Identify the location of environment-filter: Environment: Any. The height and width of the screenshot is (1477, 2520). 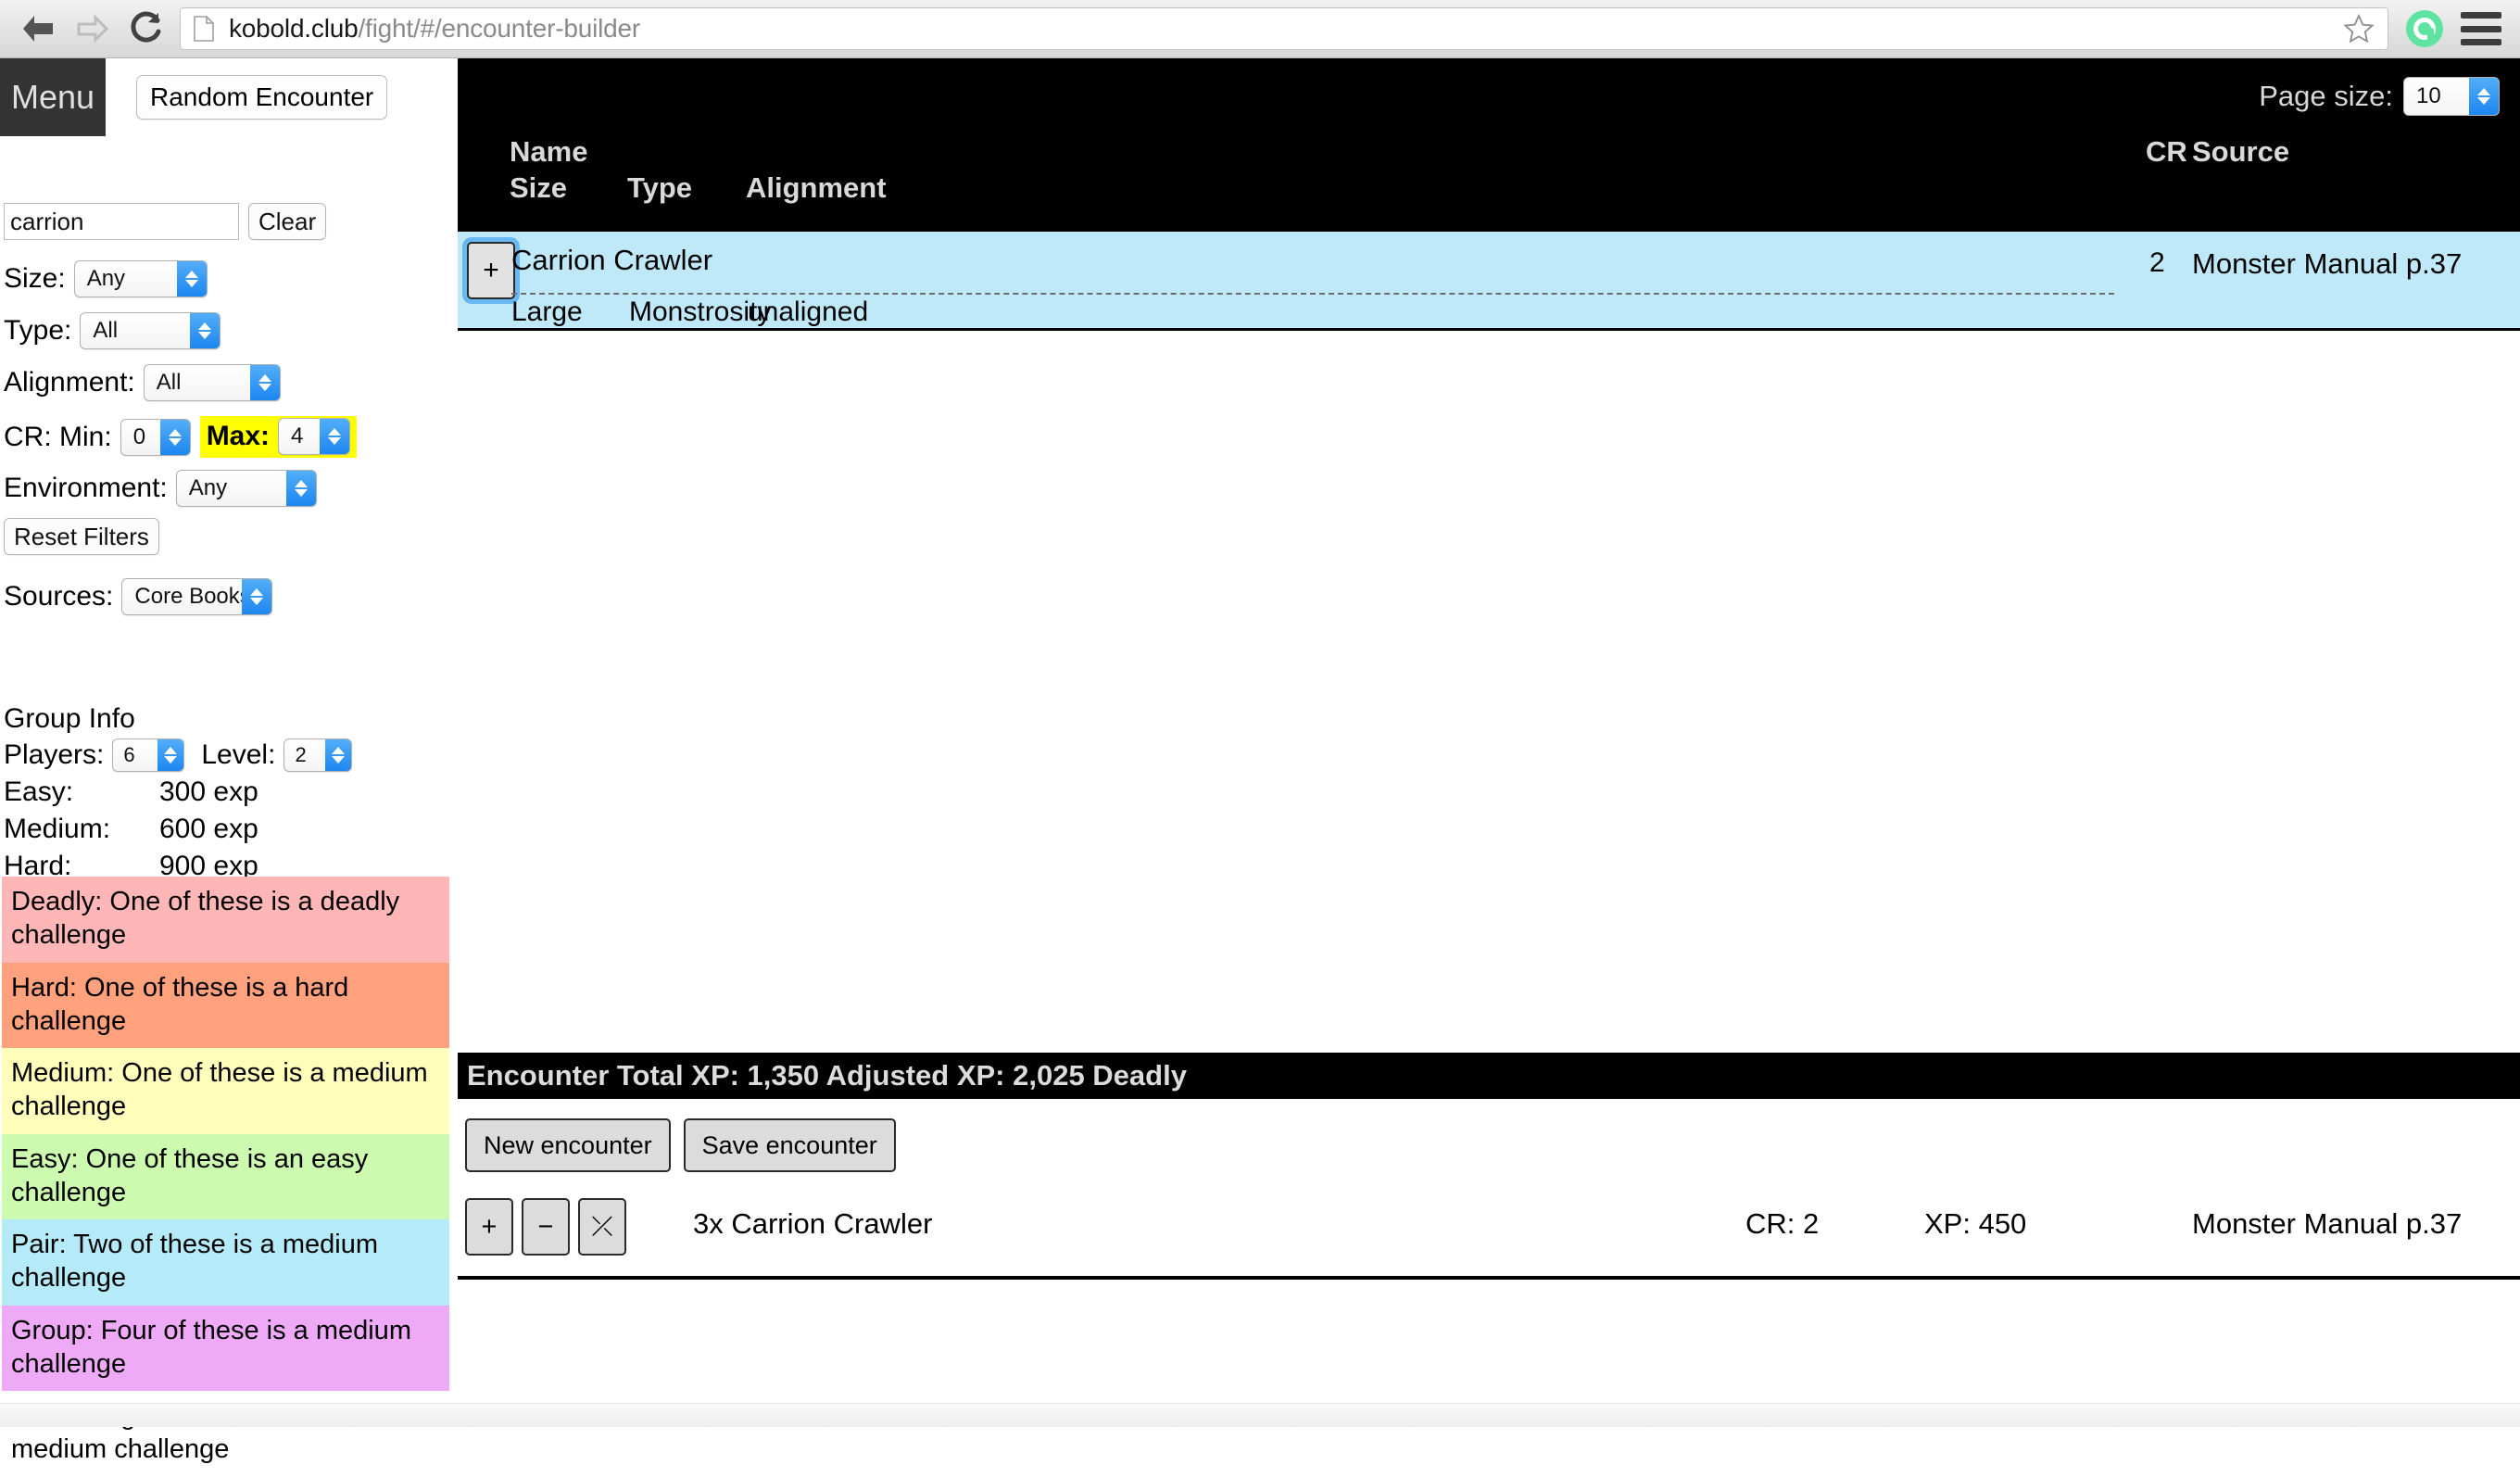
(160, 488).